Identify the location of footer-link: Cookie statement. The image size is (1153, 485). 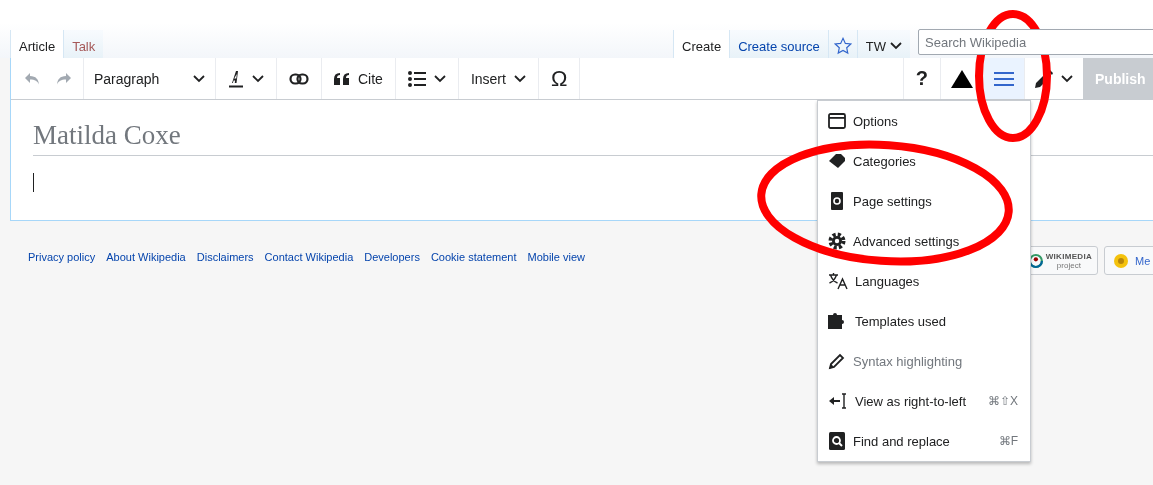
(473, 257).